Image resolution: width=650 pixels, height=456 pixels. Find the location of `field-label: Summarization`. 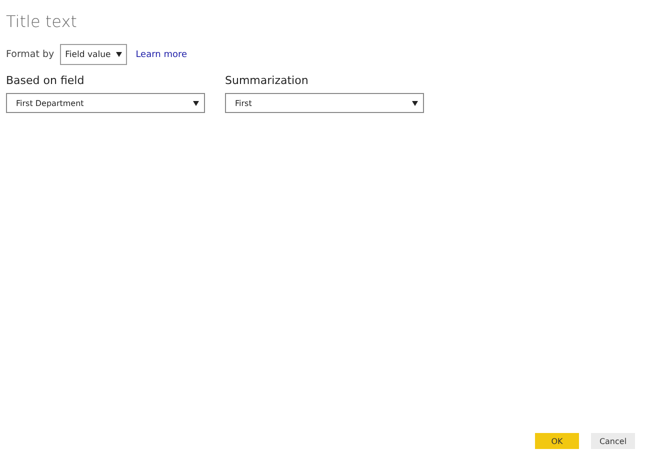

field-label: Summarization is located at coordinates (267, 80).